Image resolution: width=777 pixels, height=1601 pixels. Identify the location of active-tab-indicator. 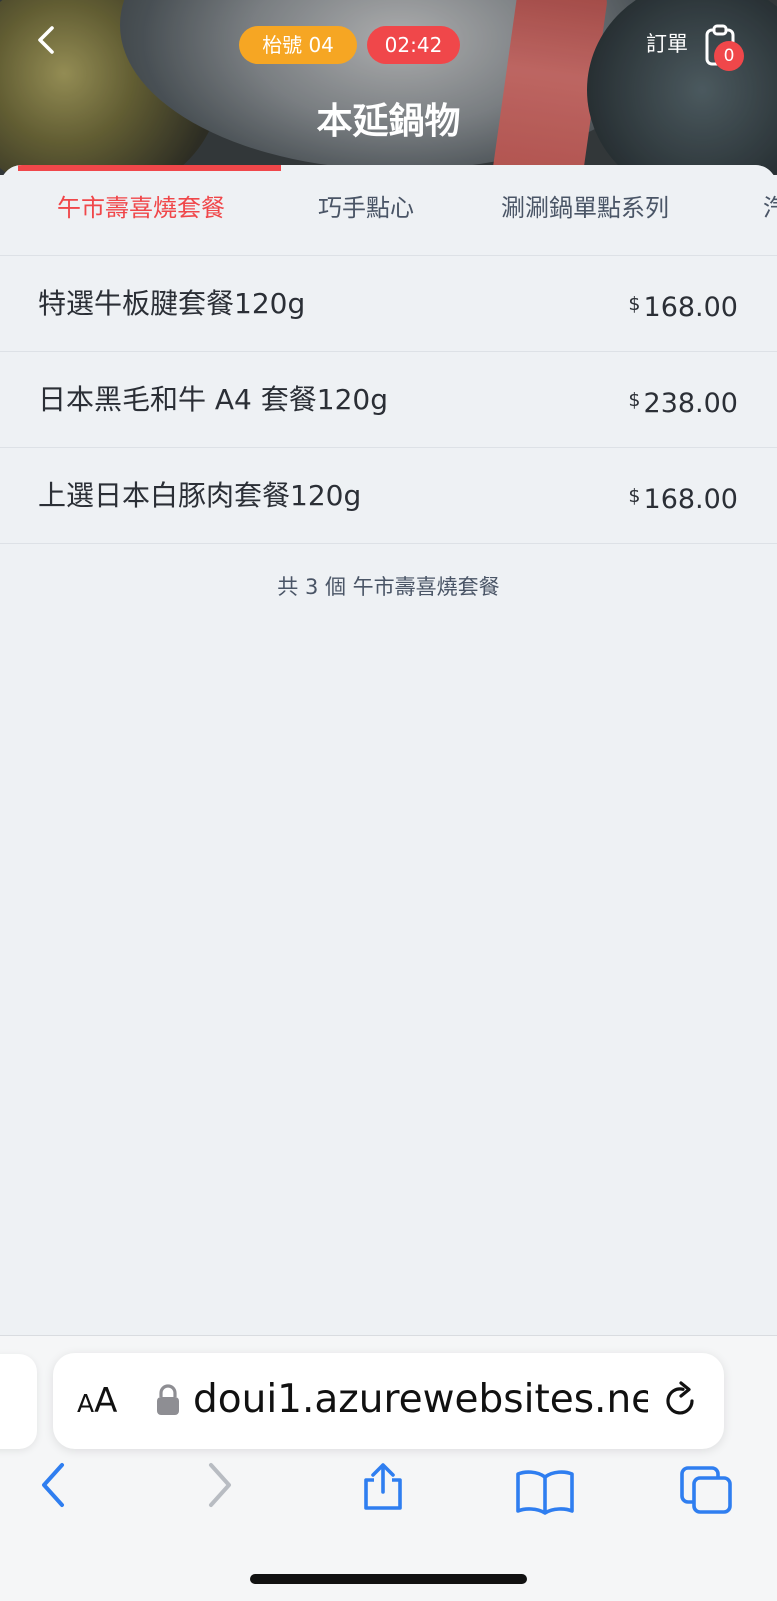
(149, 168).